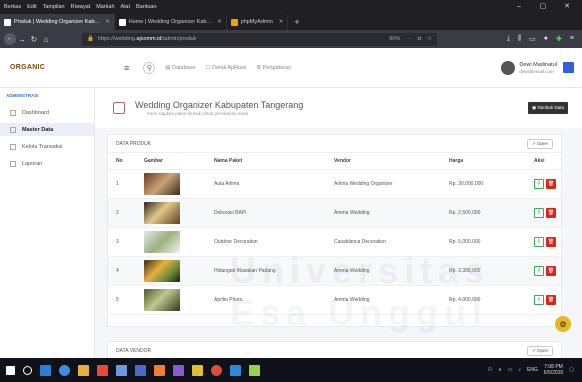  Describe the element at coordinates (126, 68) in the screenshot. I see `menu-toggle-icon: ≡` at that location.